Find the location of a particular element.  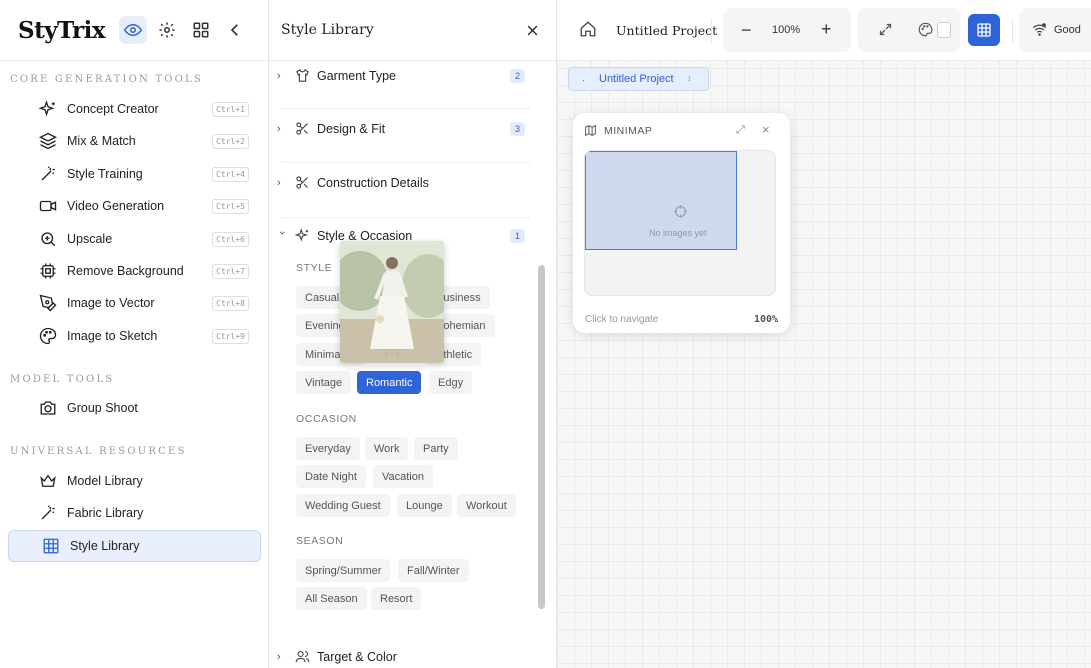

eye-icon is located at coordinates (133, 30).